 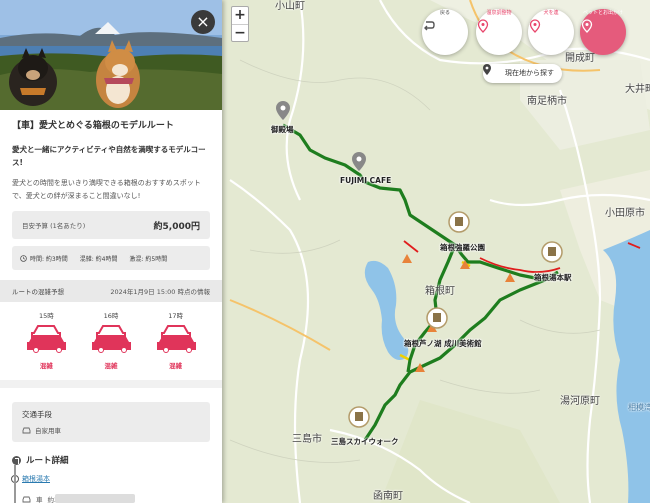 I want to click on route-title: 【車】愛犬とめぐる箱根のモデルルート, so click(x=93, y=126).